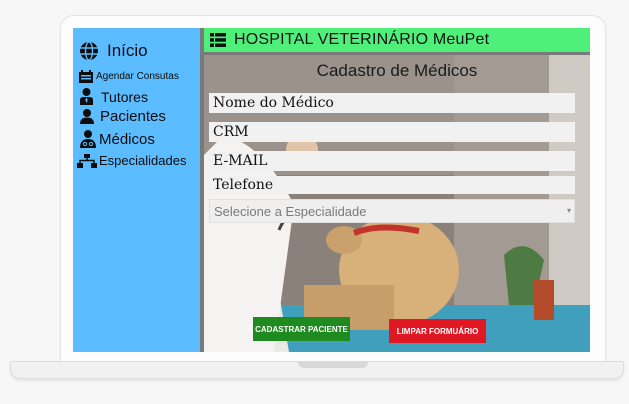 This screenshot has height=404, width=629. Describe the element at coordinates (333, 365) in the screenshot. I see `laptop-notch` at that location.